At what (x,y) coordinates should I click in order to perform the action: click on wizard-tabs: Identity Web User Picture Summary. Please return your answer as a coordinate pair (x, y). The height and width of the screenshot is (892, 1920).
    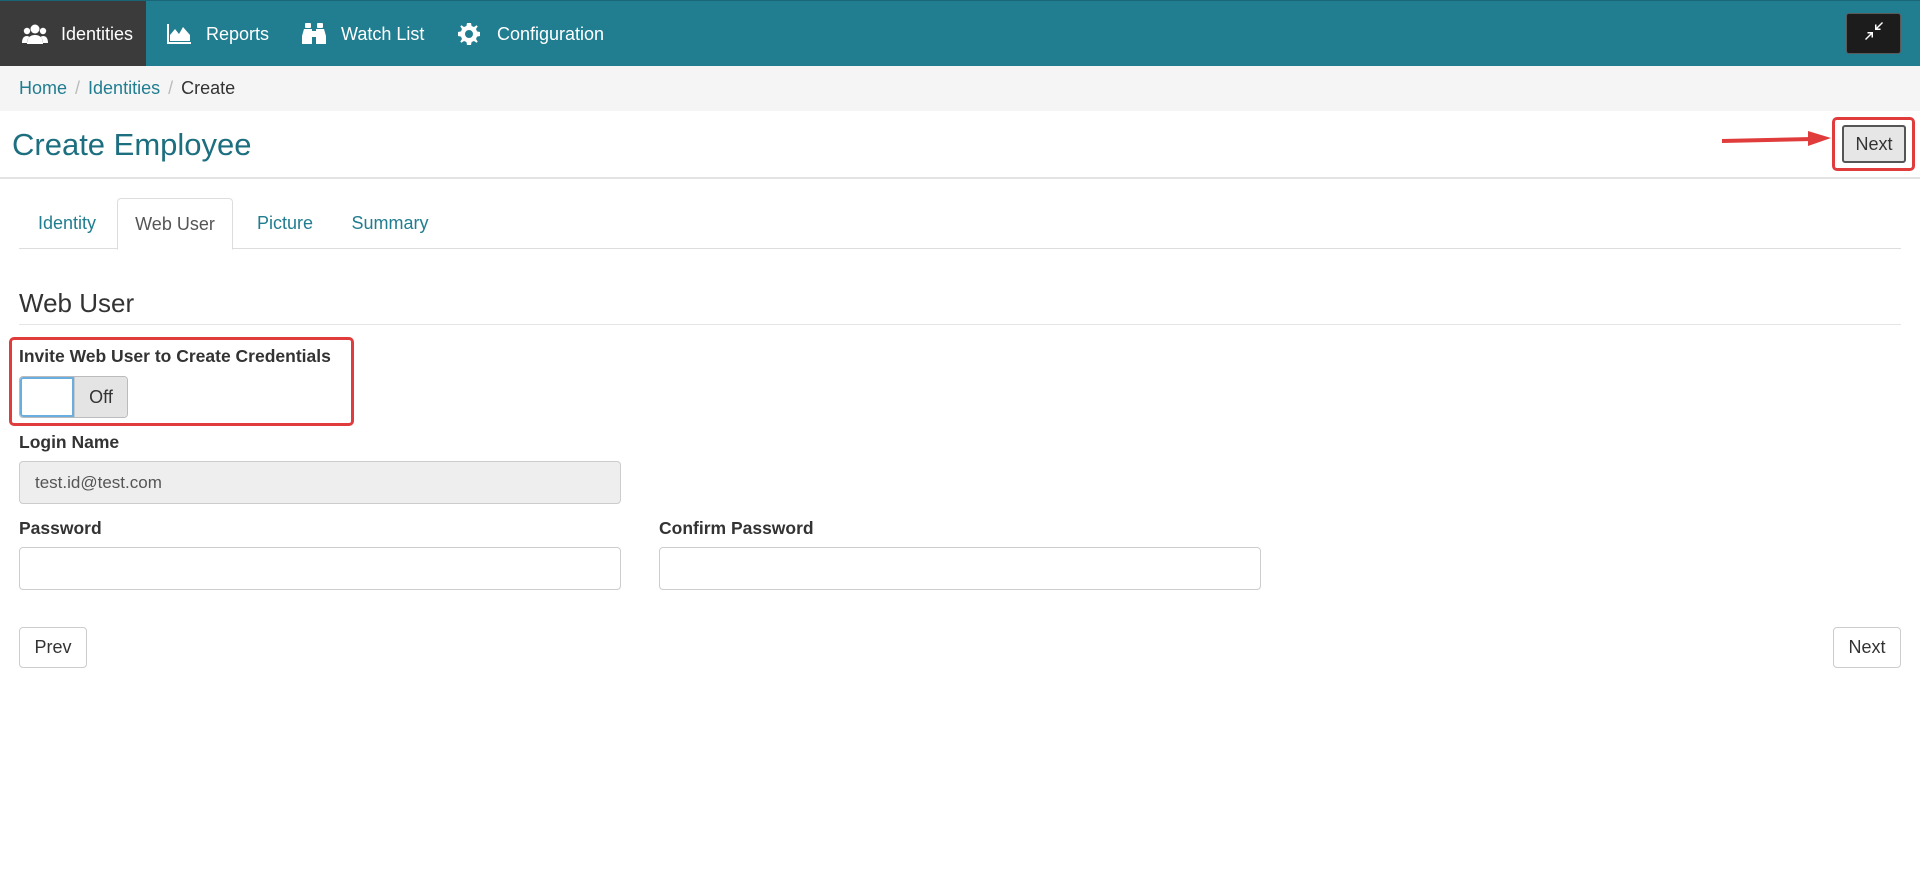
    Looking at the image, I should click on (960, 224).